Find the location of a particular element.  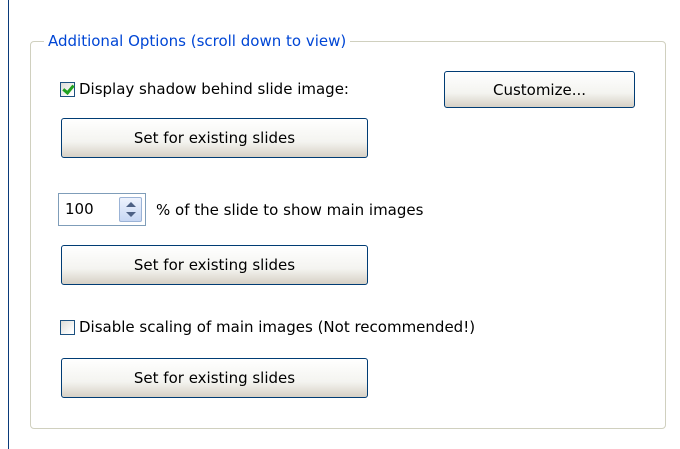

main-images-set-existing-slides-button: Set for existing slides is located at coordinates (214, 265).